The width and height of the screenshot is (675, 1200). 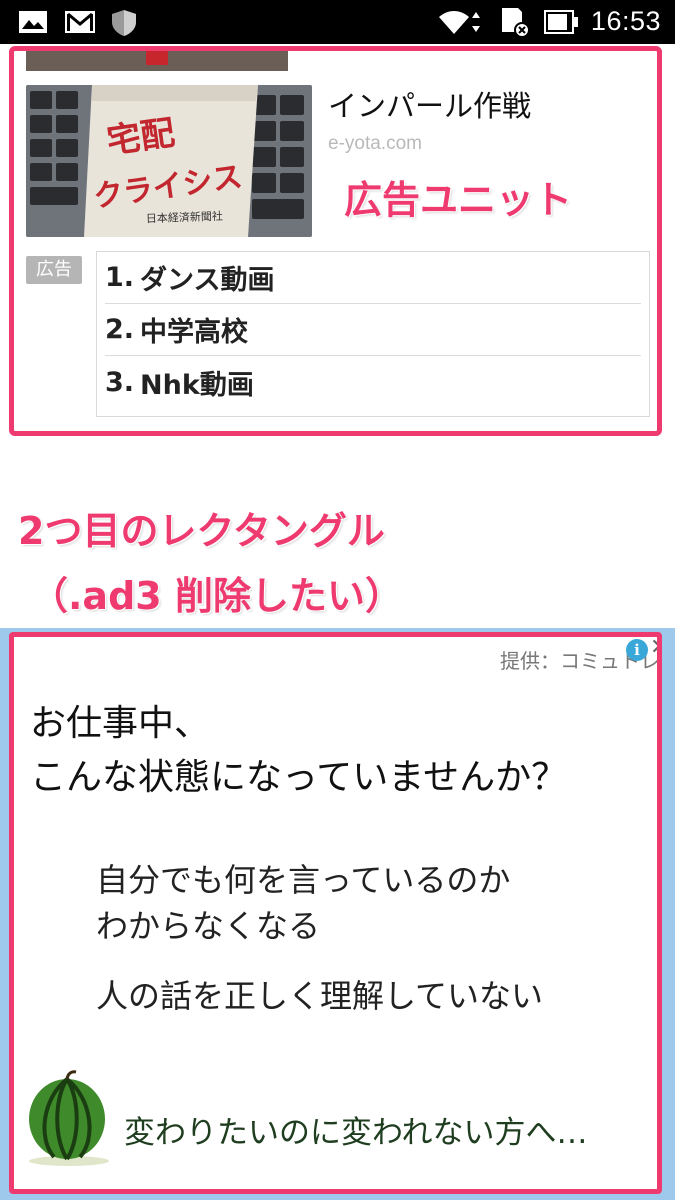 What do you see at coordinates (207, 280) in the screenshot?
I see `ad-link-text: ダンス動画` at bounding box center [207, 280].